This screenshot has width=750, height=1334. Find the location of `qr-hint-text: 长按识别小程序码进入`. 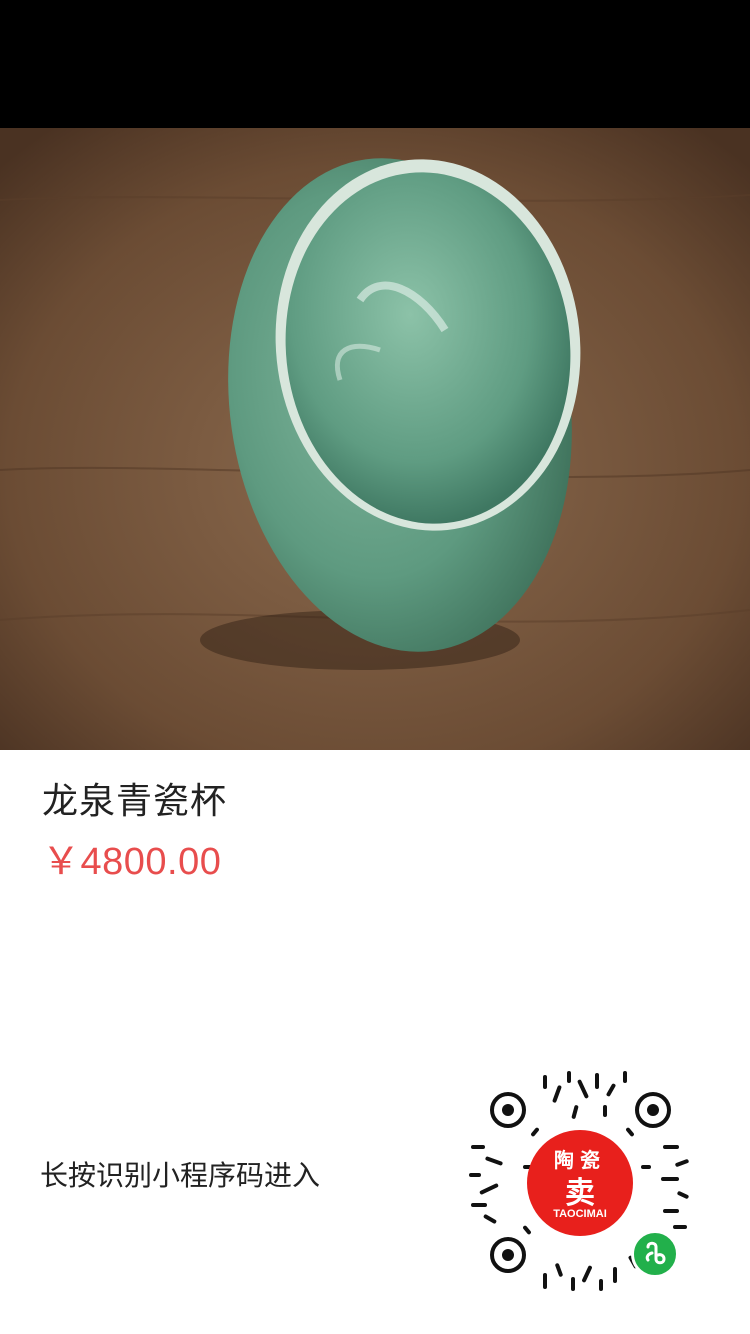

qr-hint-text: 长按识别小程序码进入 is located at coordinates (180, 1175).